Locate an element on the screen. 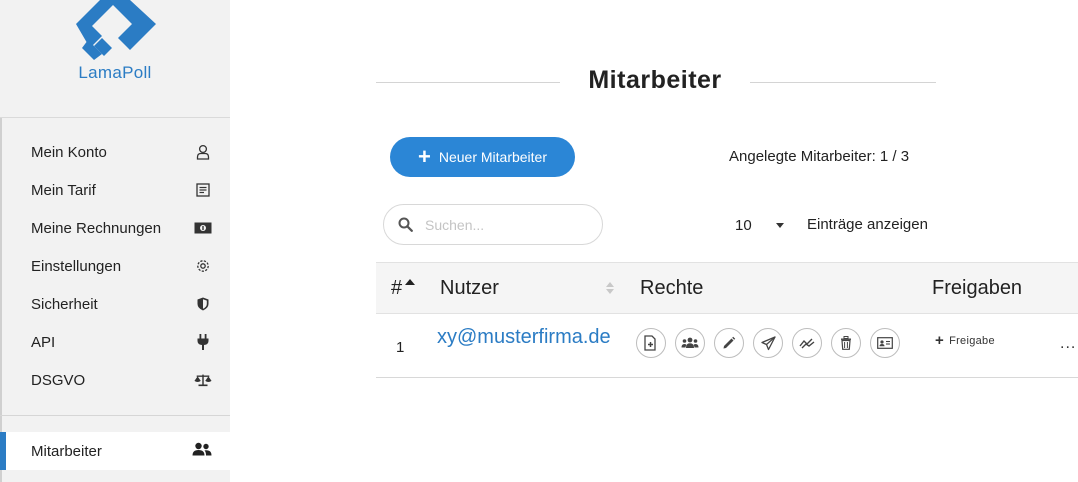 This screenshot has width=1078, height=482. logo-block: LamaPoll is located at coordinates (115, 59).